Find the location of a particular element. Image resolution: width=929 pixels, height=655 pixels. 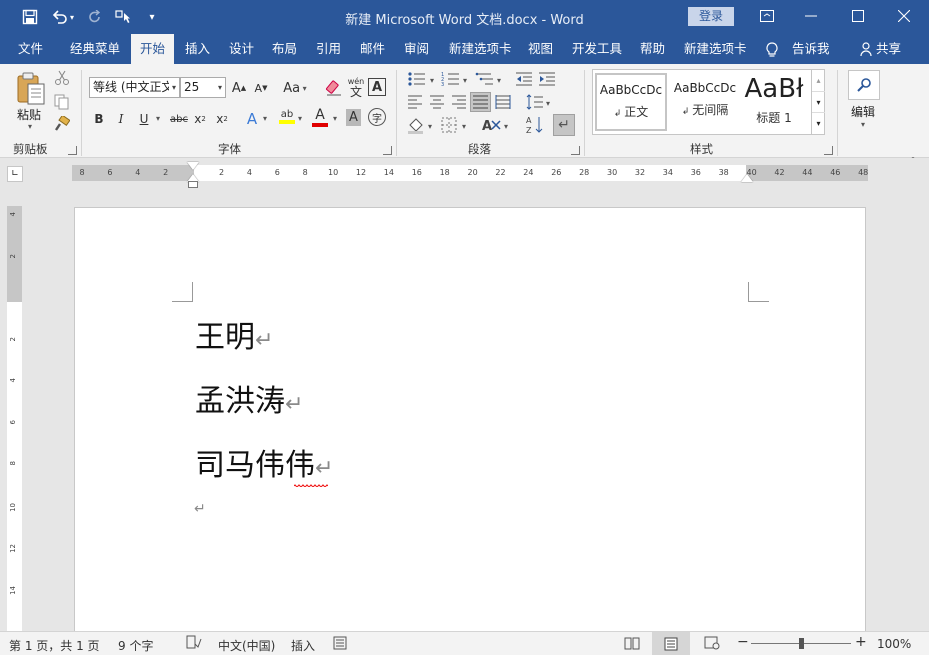

tab-references: 引用 is located at coordinates (328, 49).